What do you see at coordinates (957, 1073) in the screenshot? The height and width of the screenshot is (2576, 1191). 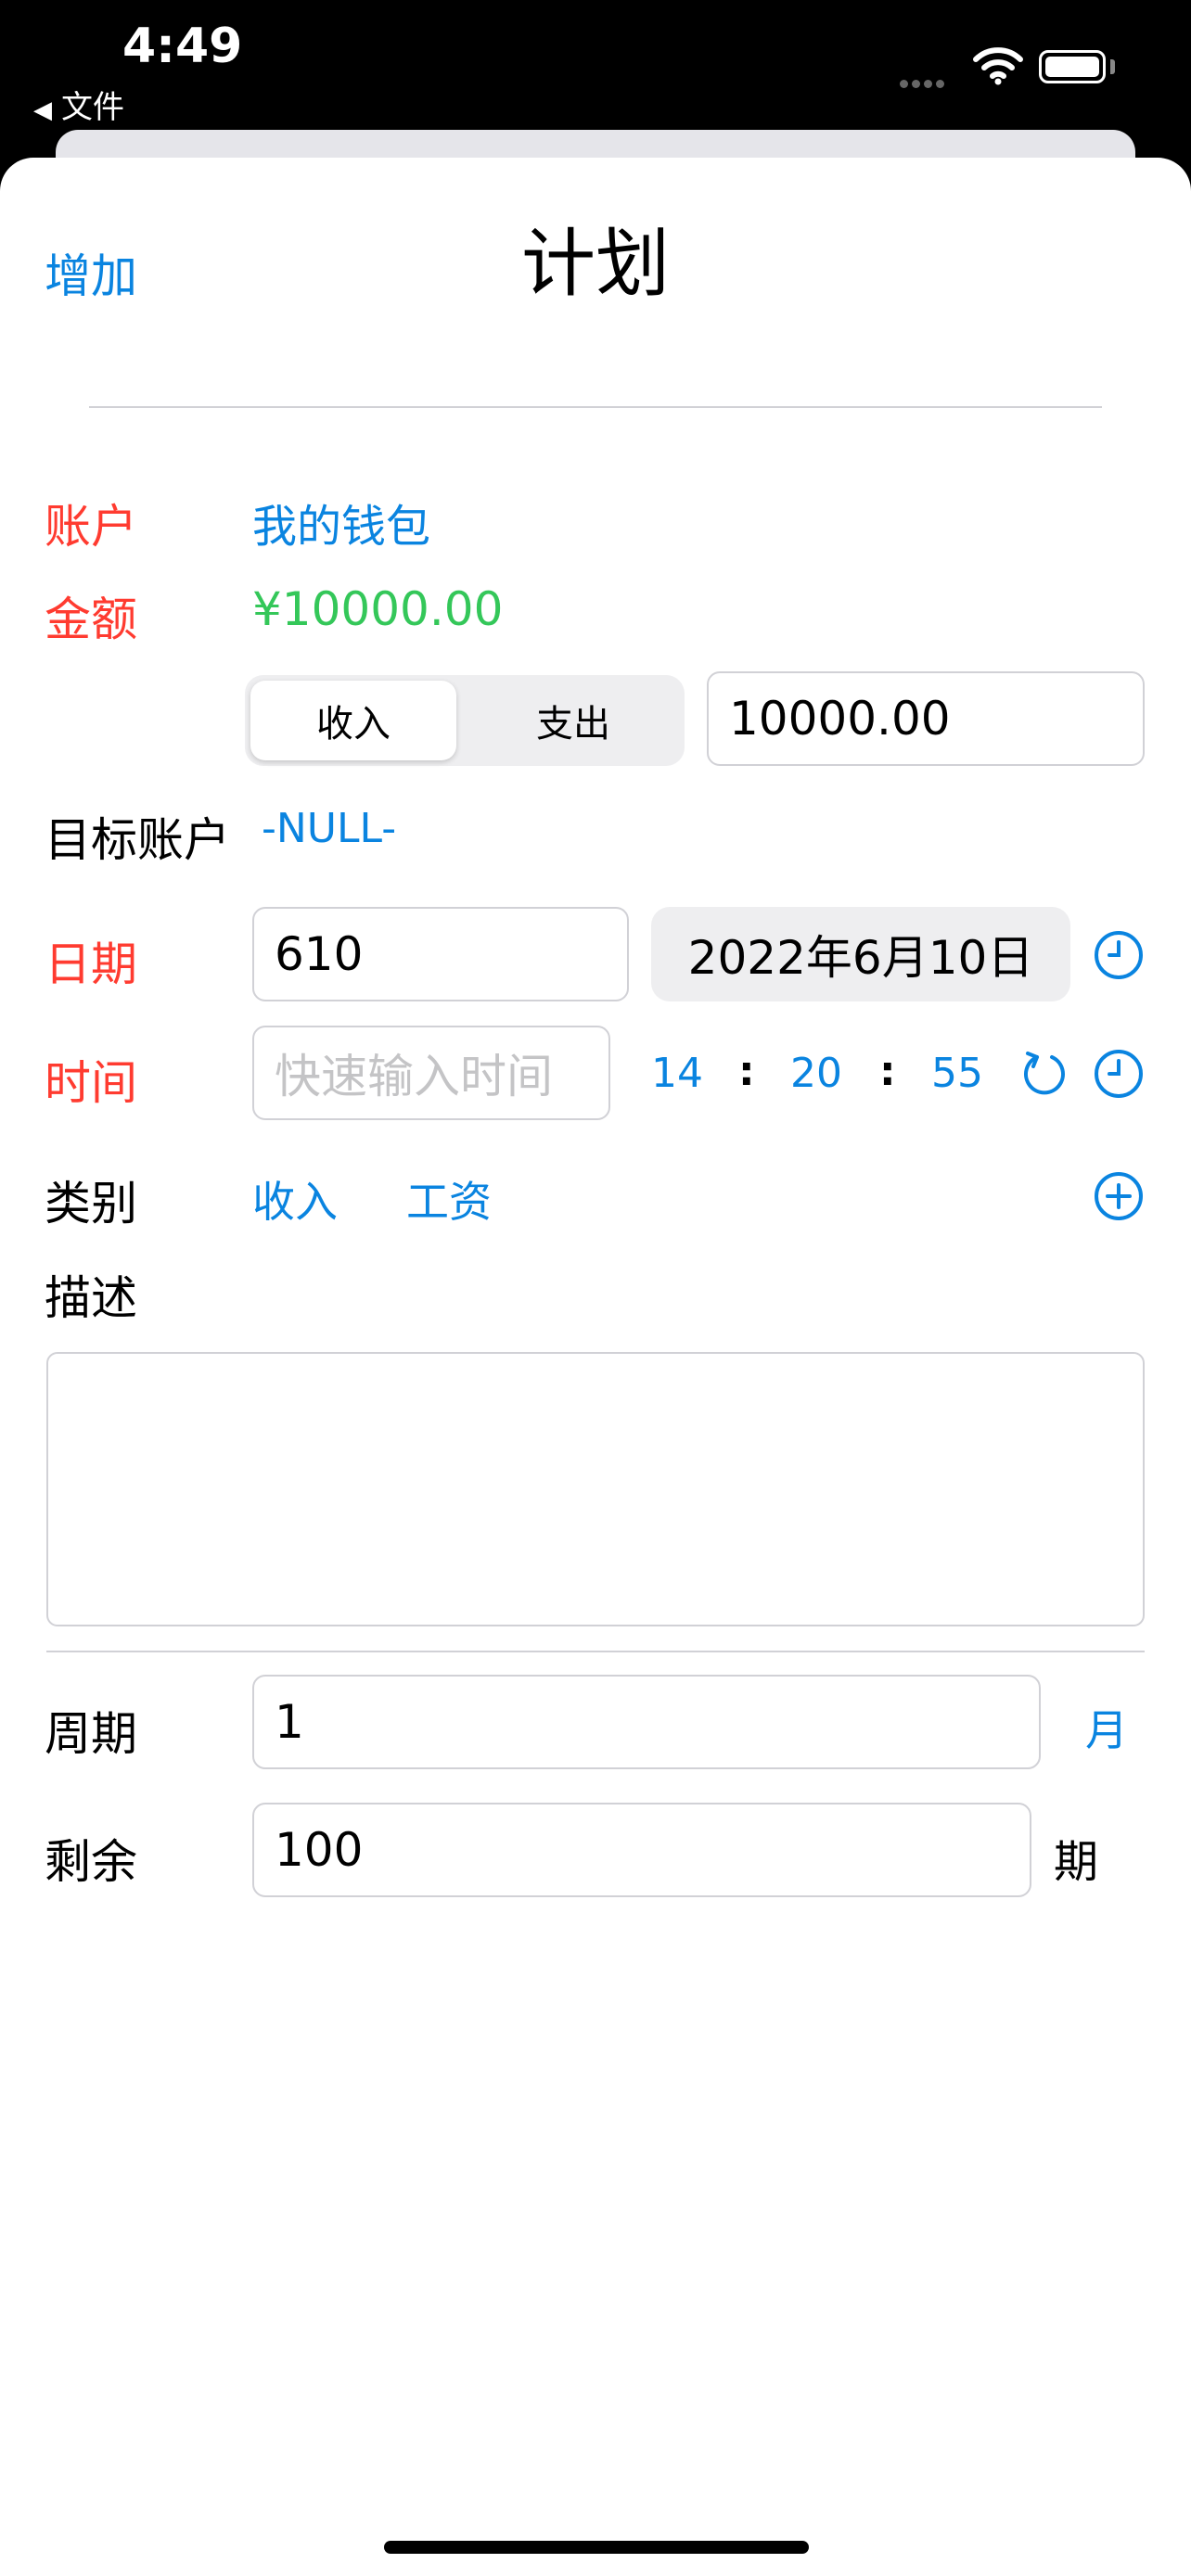 I see `time-second: 55` at bounding box center [957, 1073].